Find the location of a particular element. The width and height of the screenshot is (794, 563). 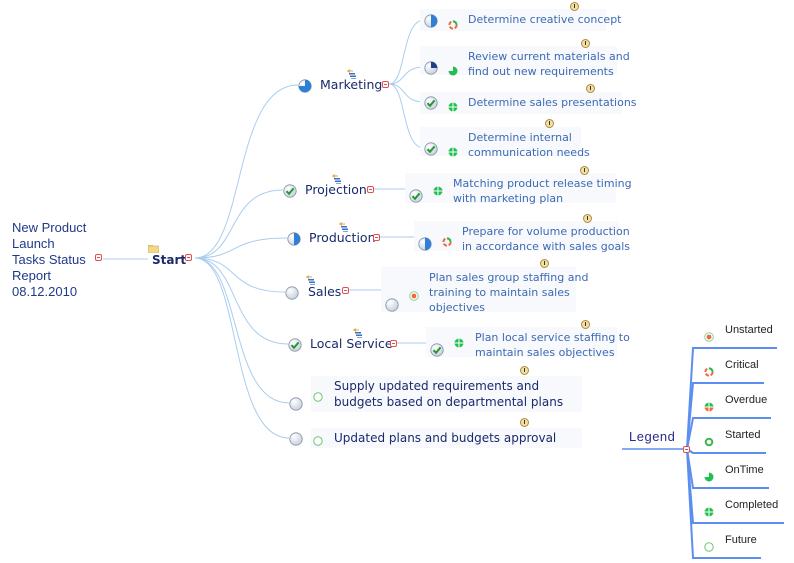

task-text-line: find out new requirements is located at coordinates (541, 71).